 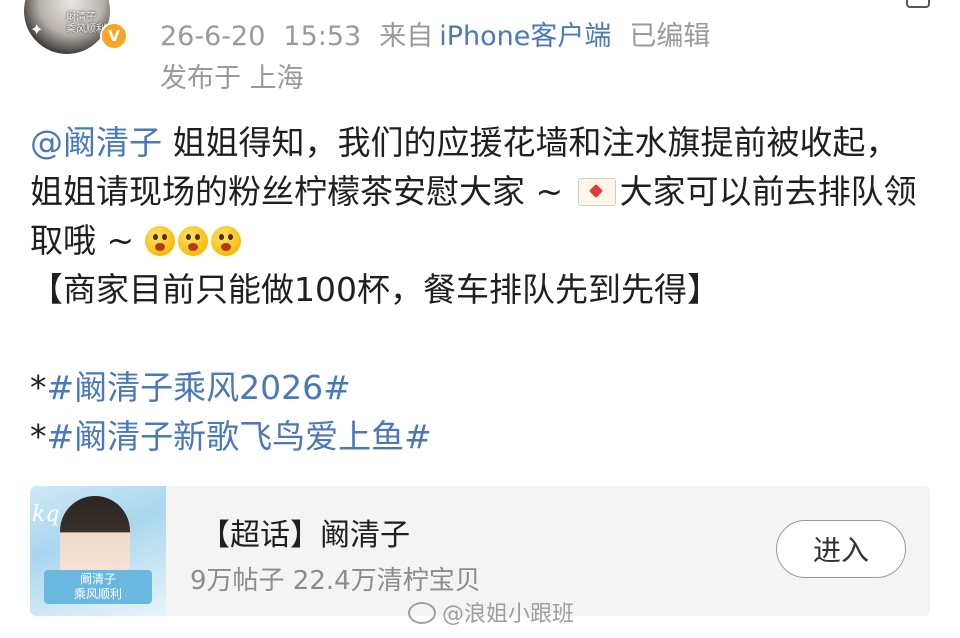 I want to click on thumbnail-tag: 阚清子 乘风顺利, so click(x=98, y=587).